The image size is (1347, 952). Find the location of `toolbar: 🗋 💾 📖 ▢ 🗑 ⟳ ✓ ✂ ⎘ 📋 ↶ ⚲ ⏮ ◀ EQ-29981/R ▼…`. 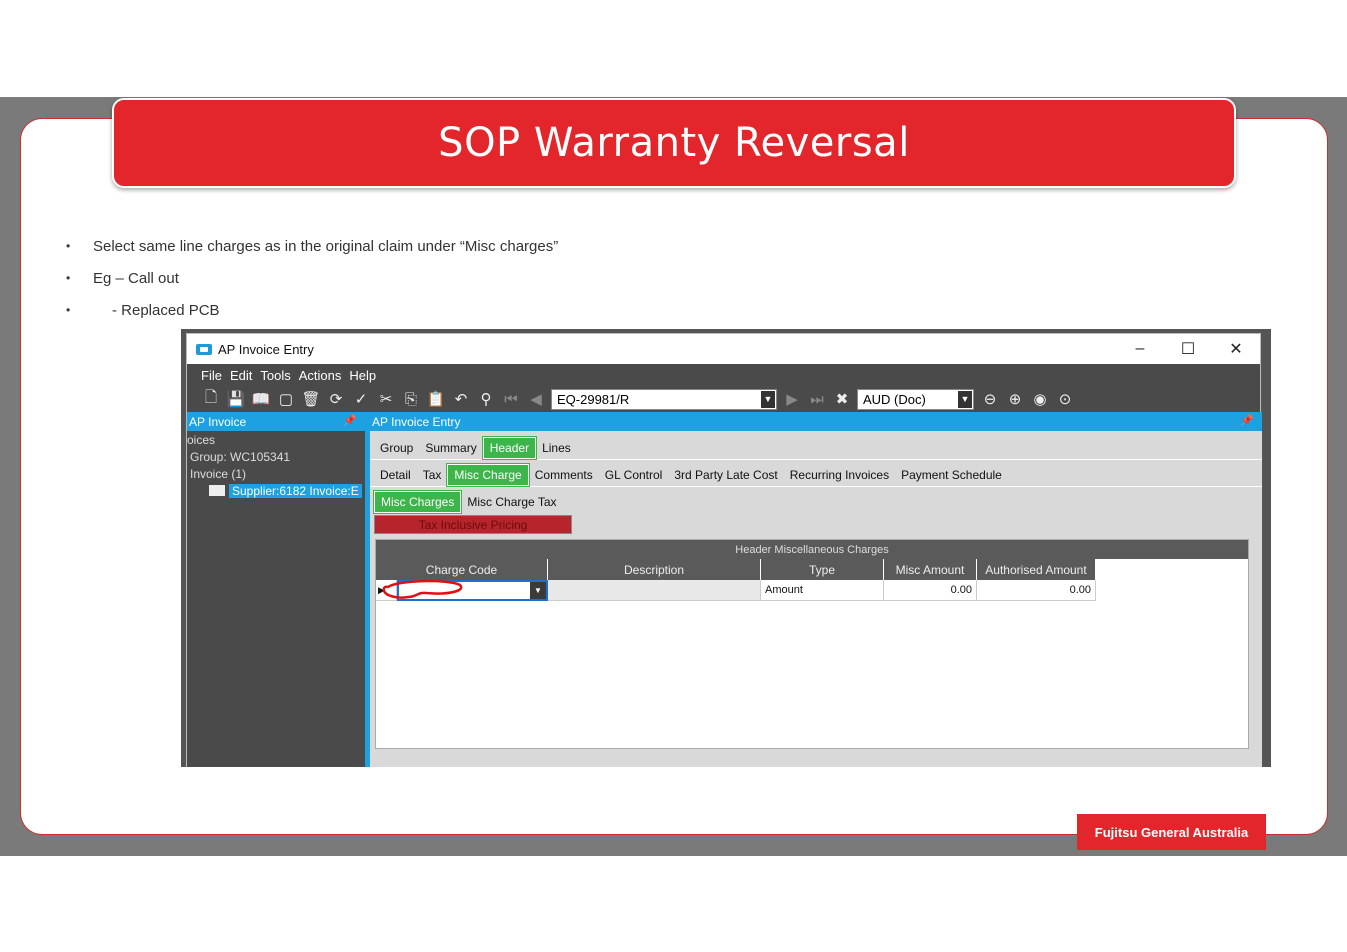

toolbar: 🗋 💾 📖 ▢ 🗑 ⟳ ✓ ✂ ⎘ 📋 ↶ ⚲ ⏮ ◀ EQ-29981/R ▼… is located at coordinates (723, 399).